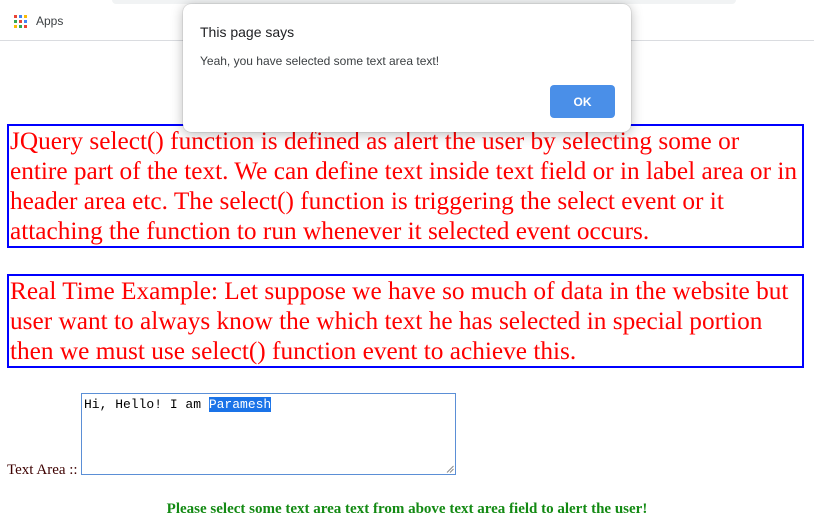 This screenshot has height=525, width=814. I want to click on apps-grid-icon, so click(20, 21).